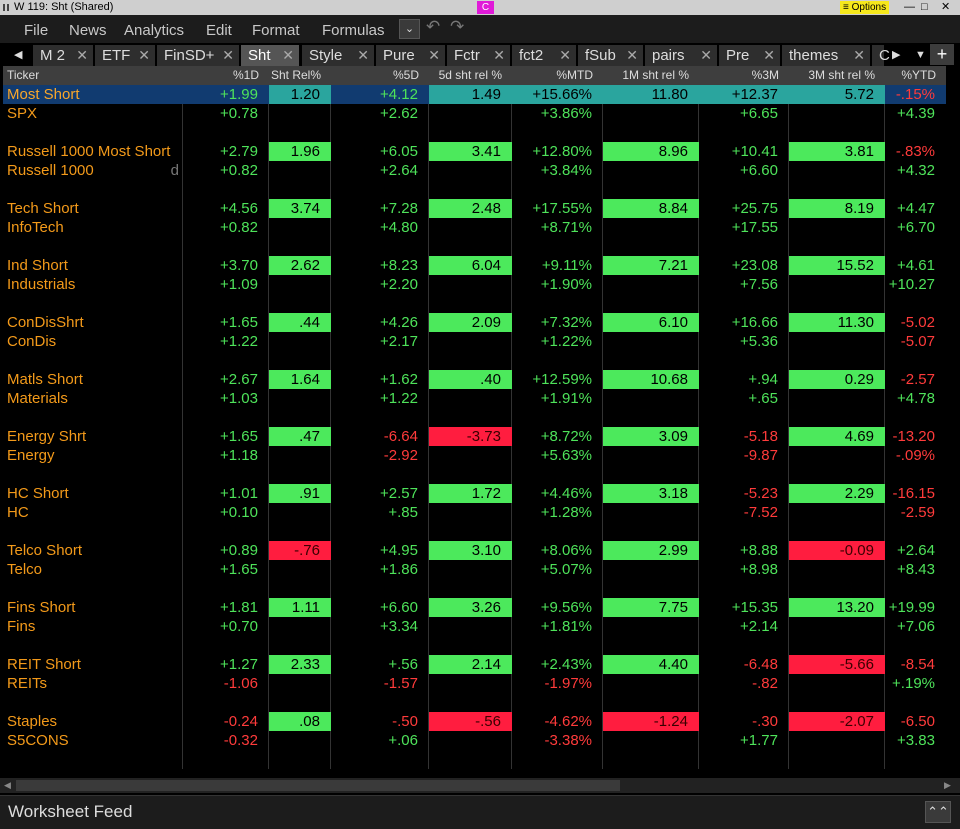 The height and width of the screenshot is (829, 960). Describe the element at coordinates (88, 29) in the screenshot. I see `menu-news: News` at that location.